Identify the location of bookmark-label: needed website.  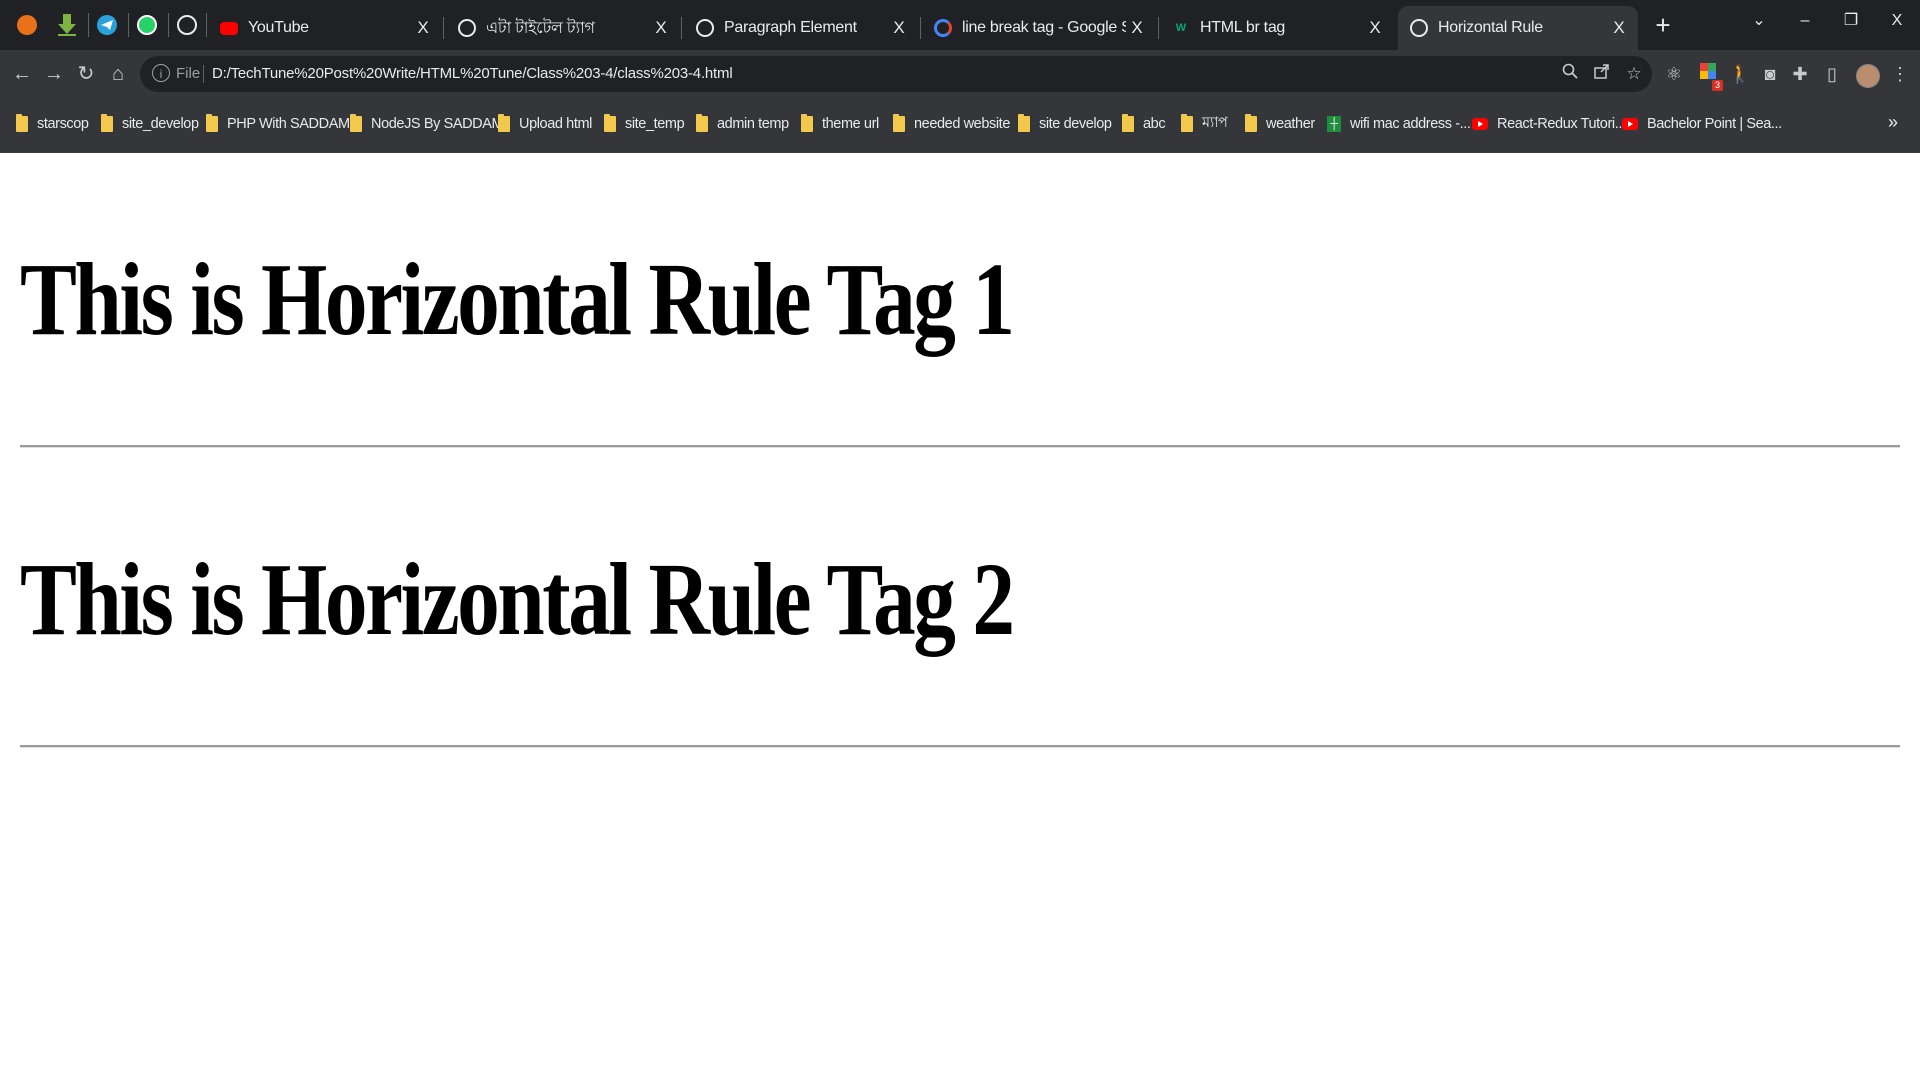
(962, 124).